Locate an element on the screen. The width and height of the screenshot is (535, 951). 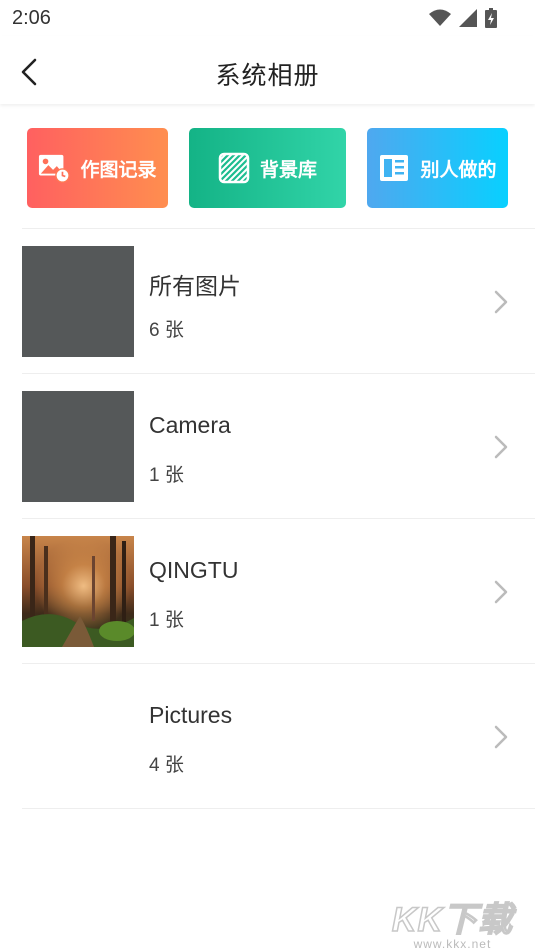
shortcut-bar: 作图记录 背景库 别人做的 is located at coordinates (267, 156).